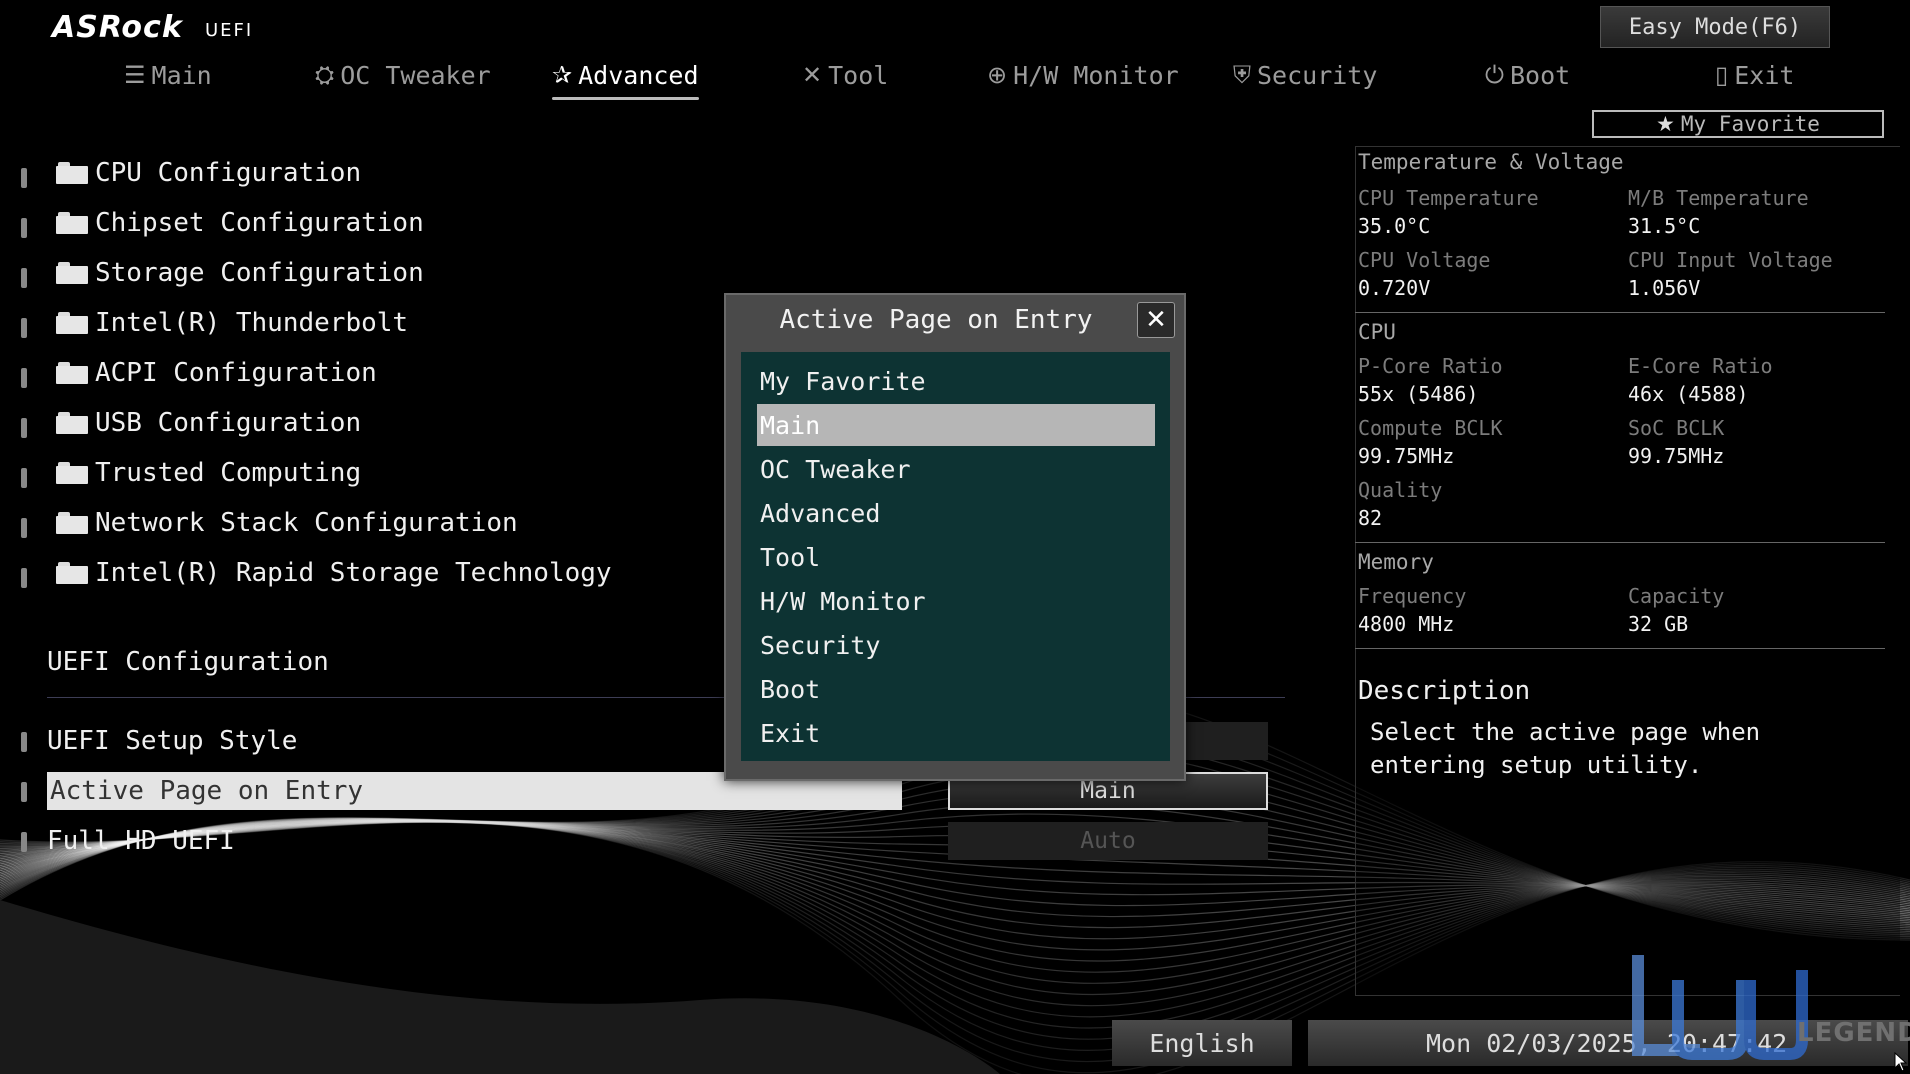  I want to click on compute-bclk-value: 99.75MHz, so click(1406, 456).